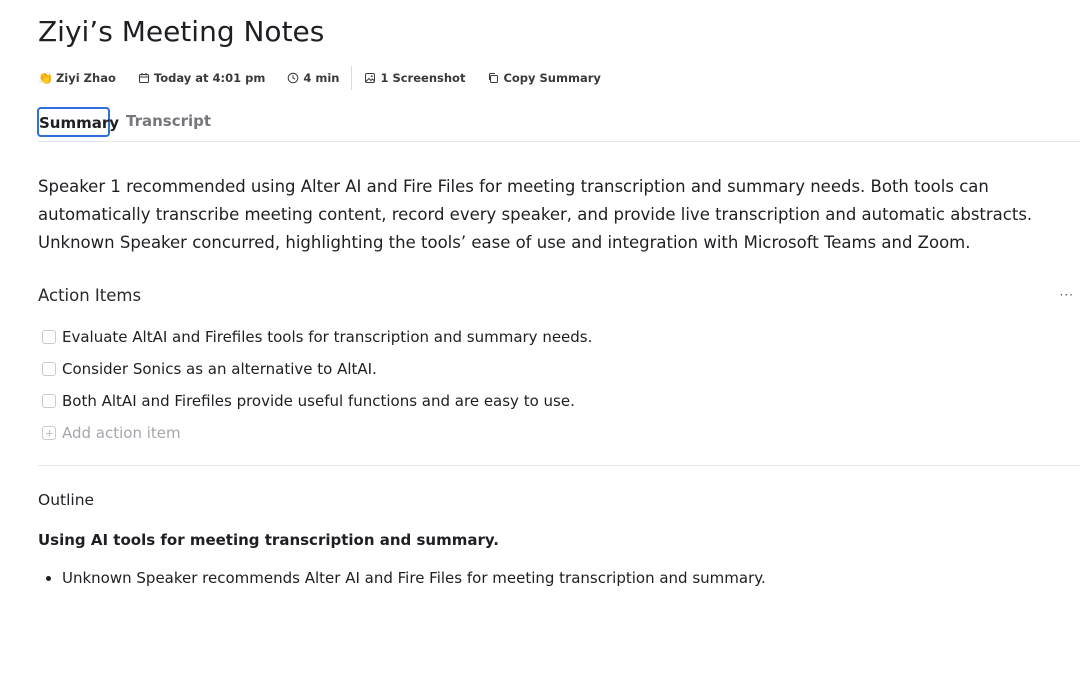 The width and height of the screenshot is (1084, 692). I want to click on action-items-header: Action Items ···, so click(556, 295).